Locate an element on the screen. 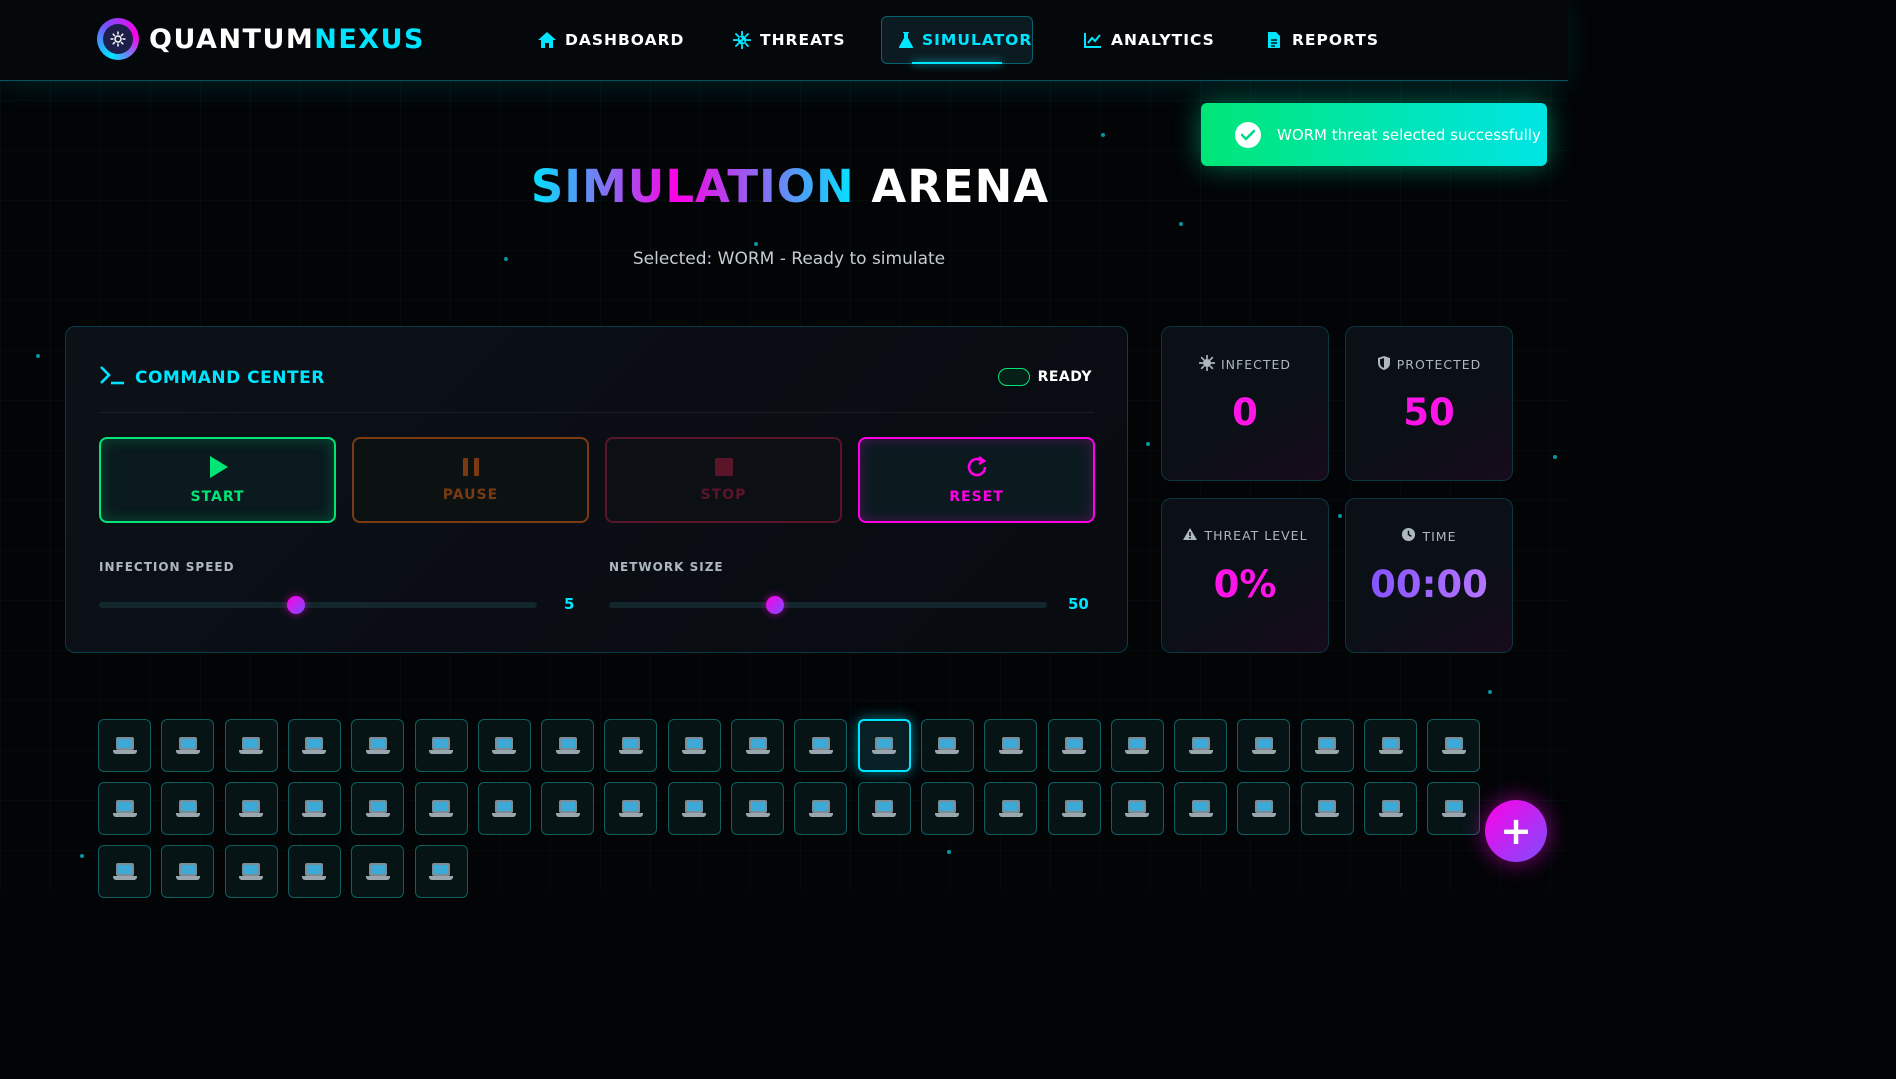  nav-threats: THREATS is located at coordinates (789, 40).